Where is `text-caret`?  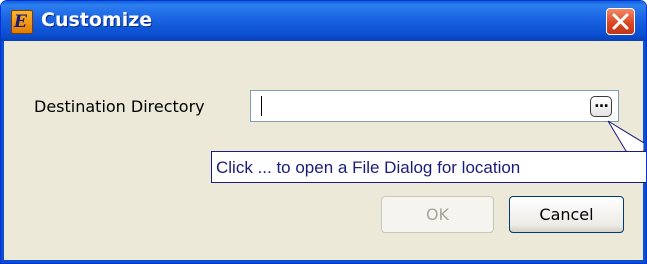 text-caret is located at coordinates (261, 106).